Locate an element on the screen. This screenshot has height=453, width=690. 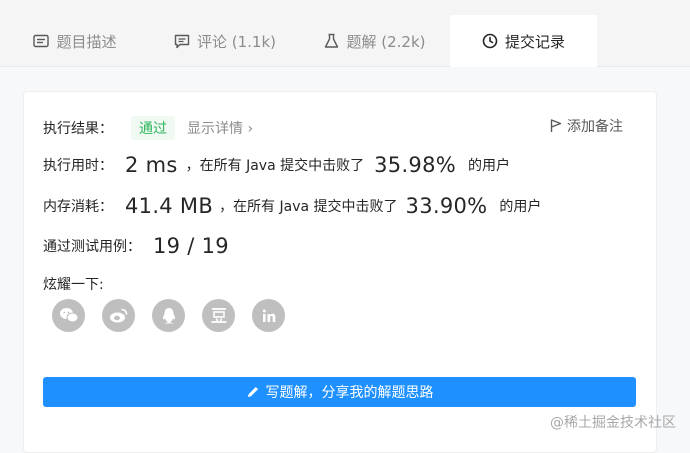
tab-label: 提交记录 is located at coordinates (534, 41).